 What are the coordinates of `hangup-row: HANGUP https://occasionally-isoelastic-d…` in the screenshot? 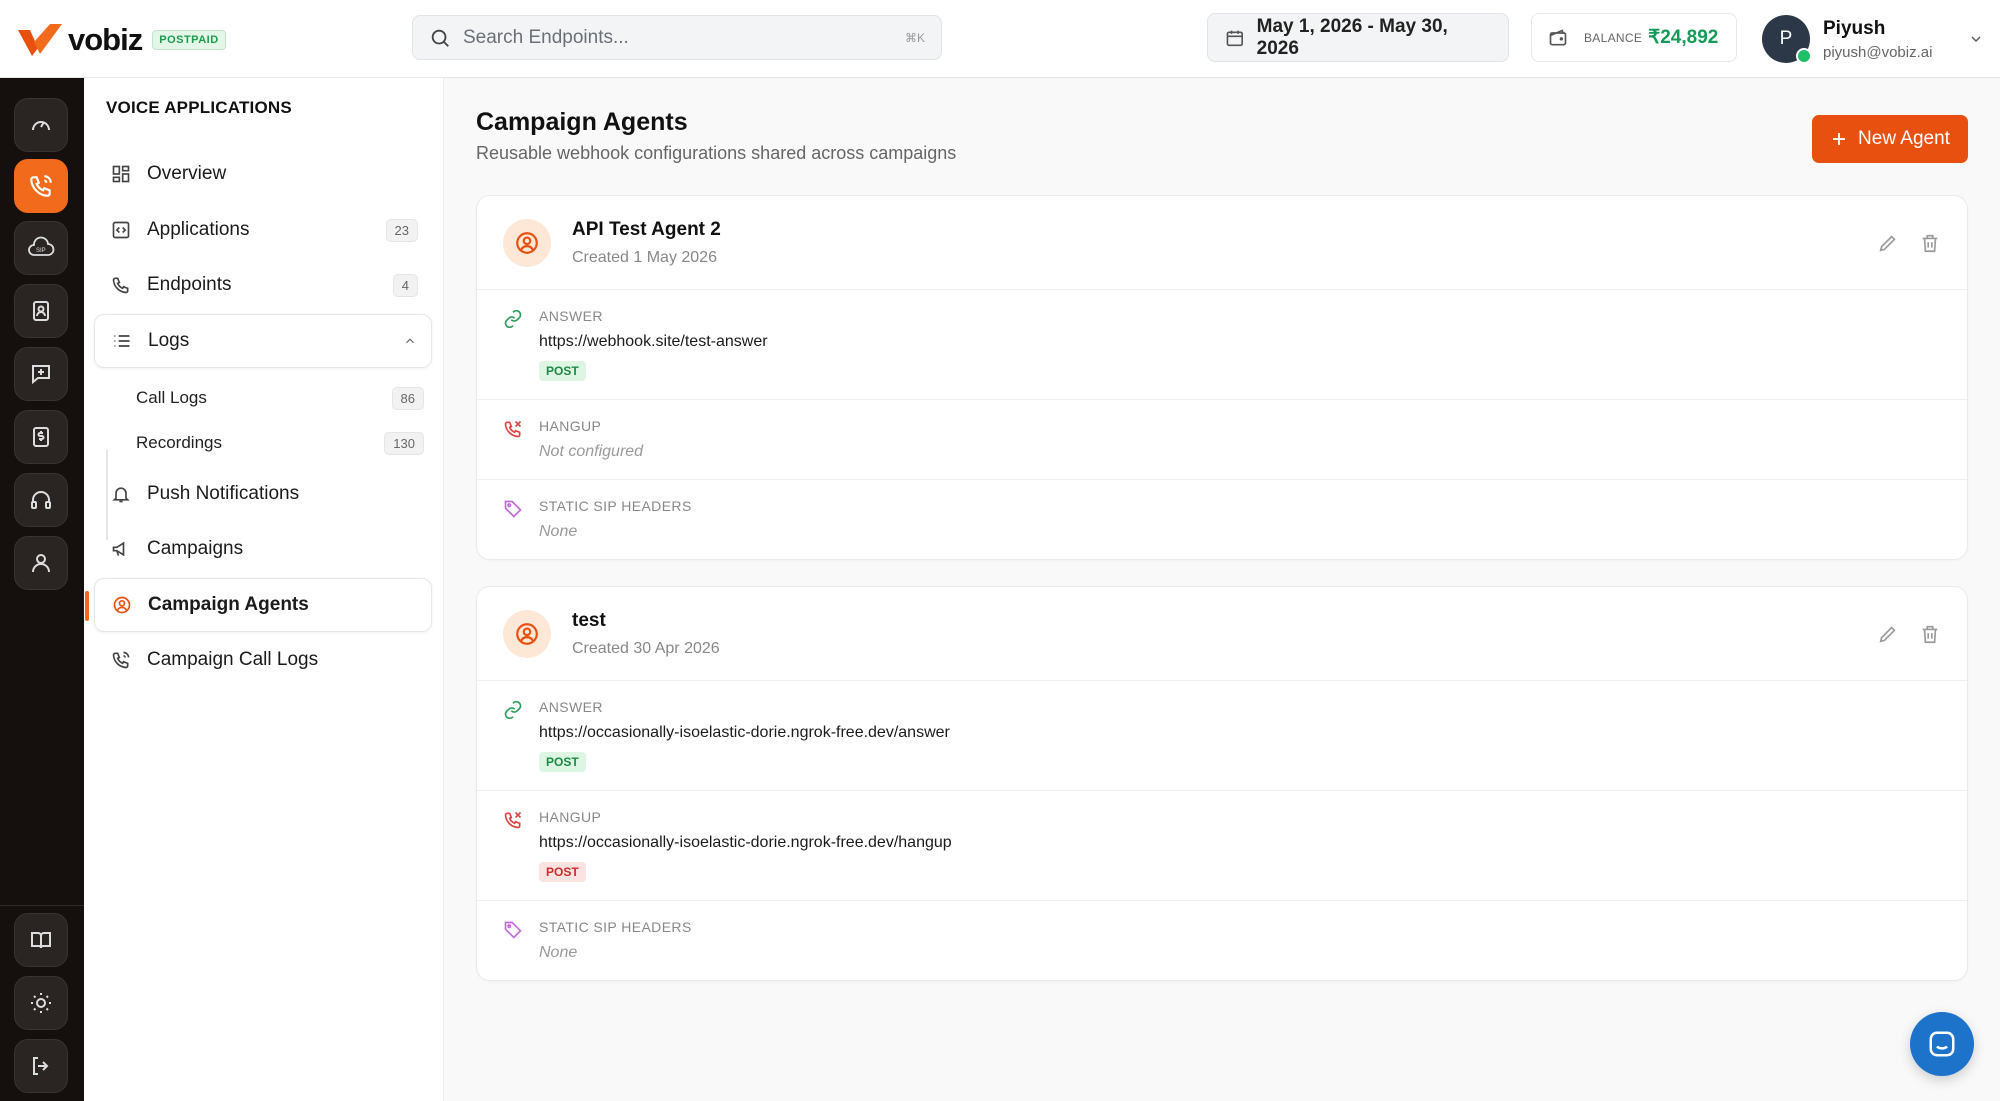 It's located at (1222, 846).